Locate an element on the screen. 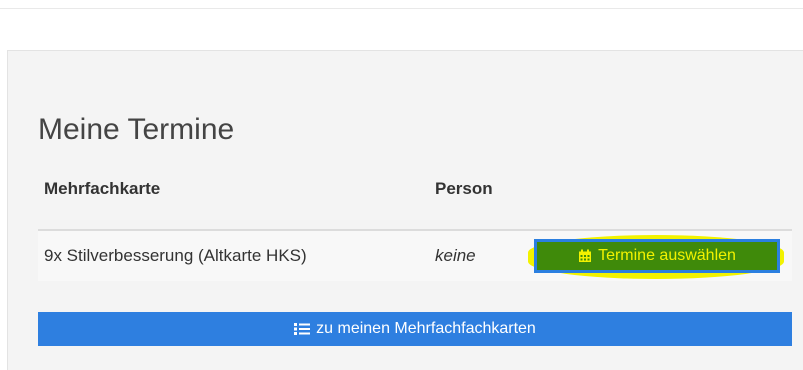 This screenshot has width=803, height=370. top-strip is located at coordinates (401, 4).